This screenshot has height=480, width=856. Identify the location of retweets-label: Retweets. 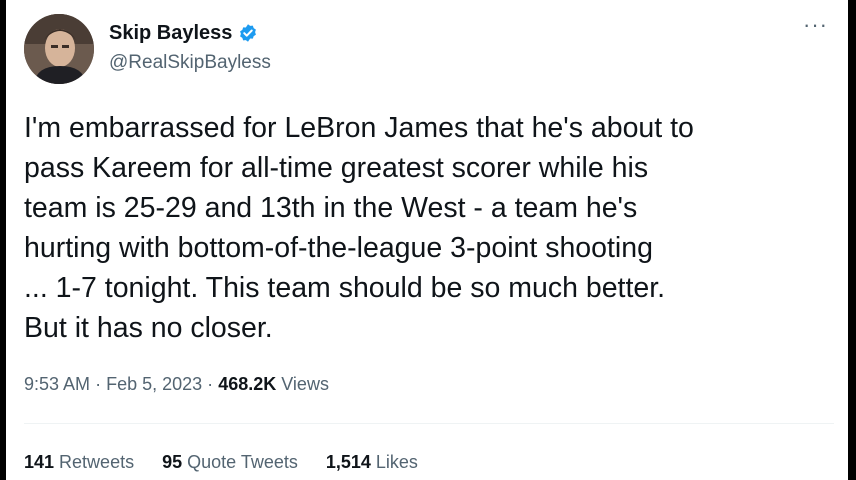
(97, 462).